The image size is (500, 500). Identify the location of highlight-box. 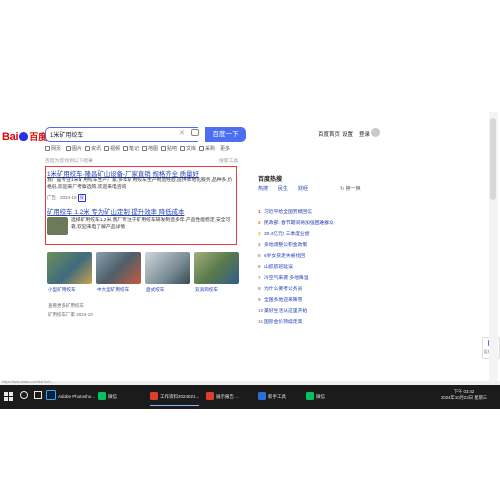
(141, 205).